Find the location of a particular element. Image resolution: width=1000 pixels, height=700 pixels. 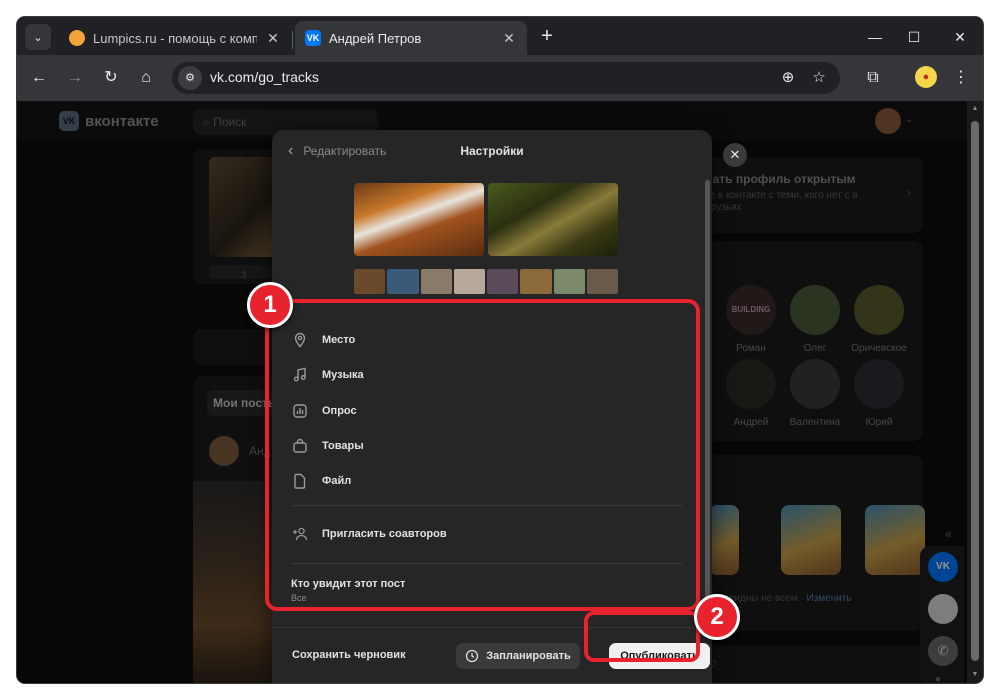

menu-item-place: Место is located at coordinates (487, 340).